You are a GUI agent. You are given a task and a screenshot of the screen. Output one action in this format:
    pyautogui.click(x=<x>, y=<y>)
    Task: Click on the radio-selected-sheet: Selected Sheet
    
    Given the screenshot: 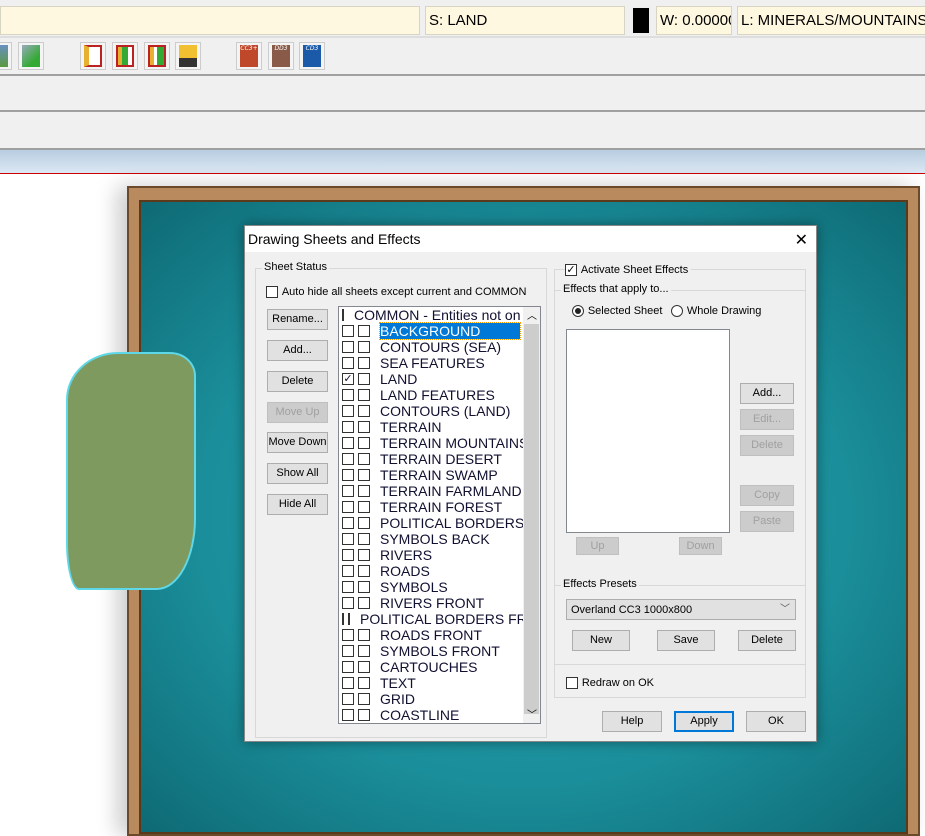 What is the action you would take?
    pyautogui.click(x=617, y=310)
    